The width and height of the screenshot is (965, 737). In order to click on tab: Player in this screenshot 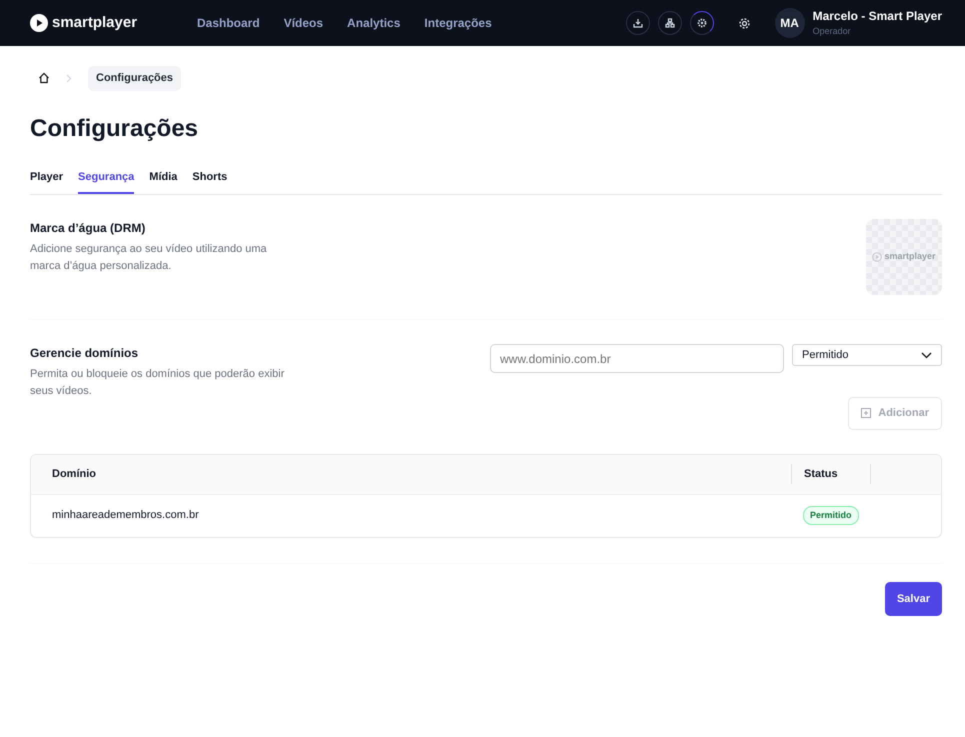, I will do `click(47, 181)`.